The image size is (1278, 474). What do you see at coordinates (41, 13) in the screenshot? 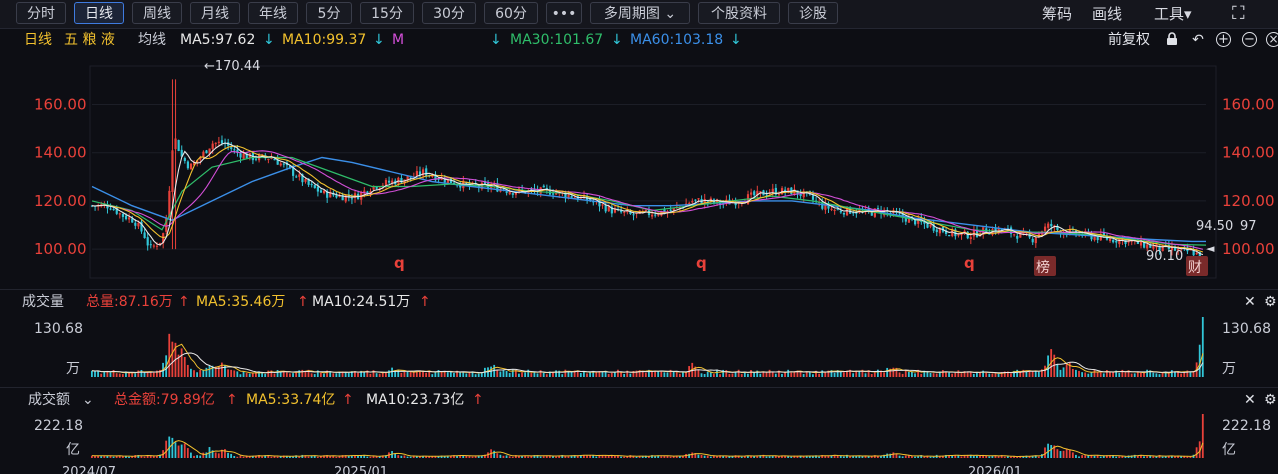
I see `tab-intraday: 分时` at bounding box center [41, 13].